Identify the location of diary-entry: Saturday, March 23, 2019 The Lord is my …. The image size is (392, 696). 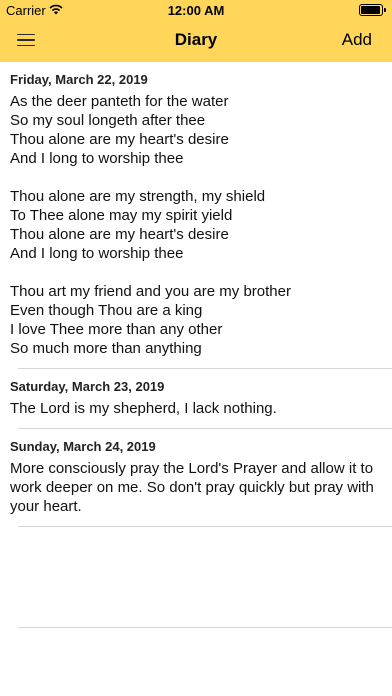
(196, 399).